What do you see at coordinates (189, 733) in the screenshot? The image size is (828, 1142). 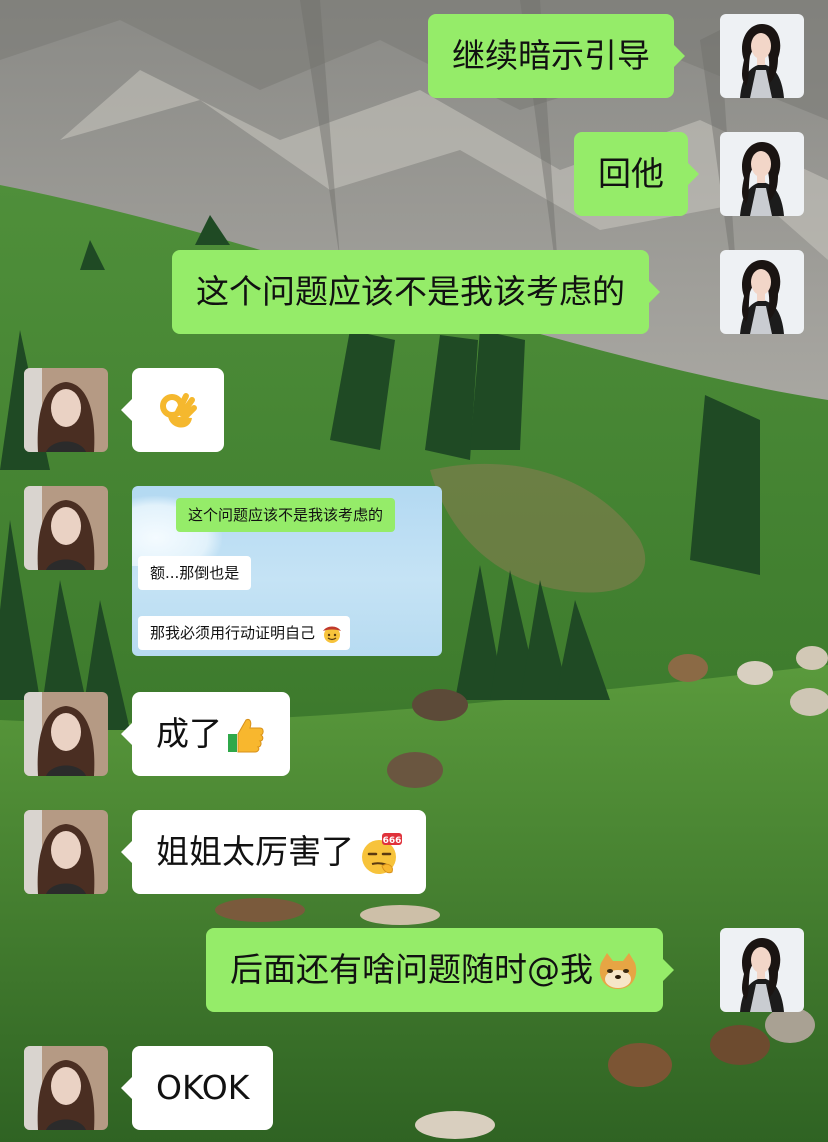 I see `message-text: 成了` at bounding box center [189, 733].